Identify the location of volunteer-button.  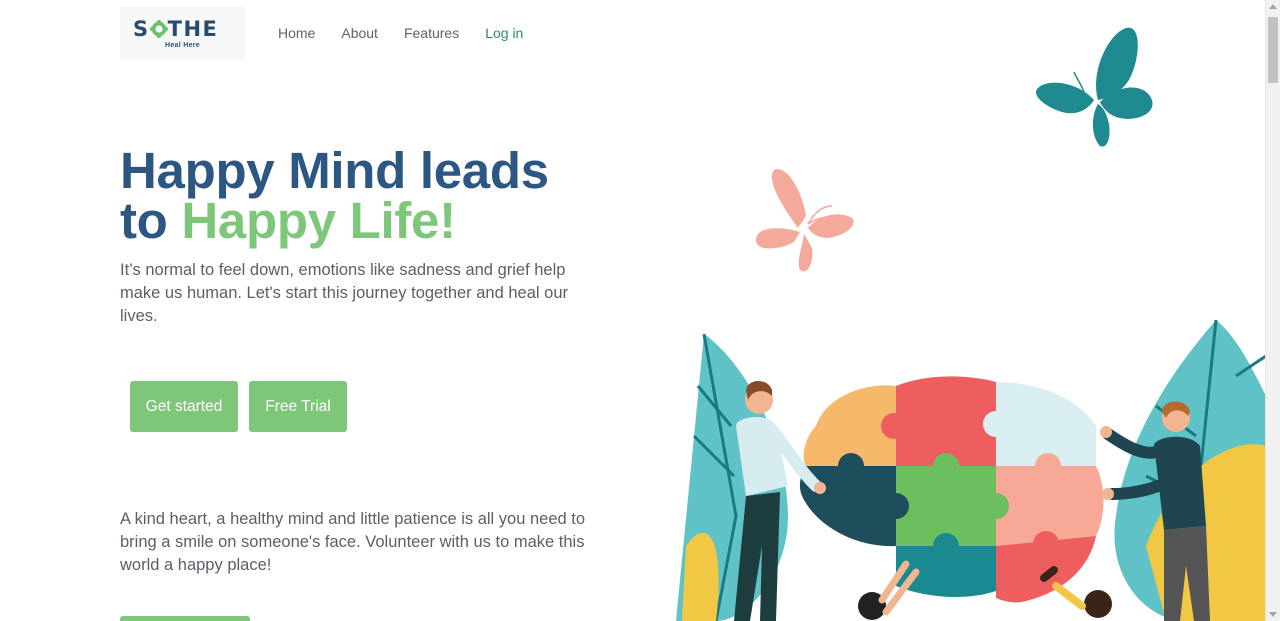
(185, 618).